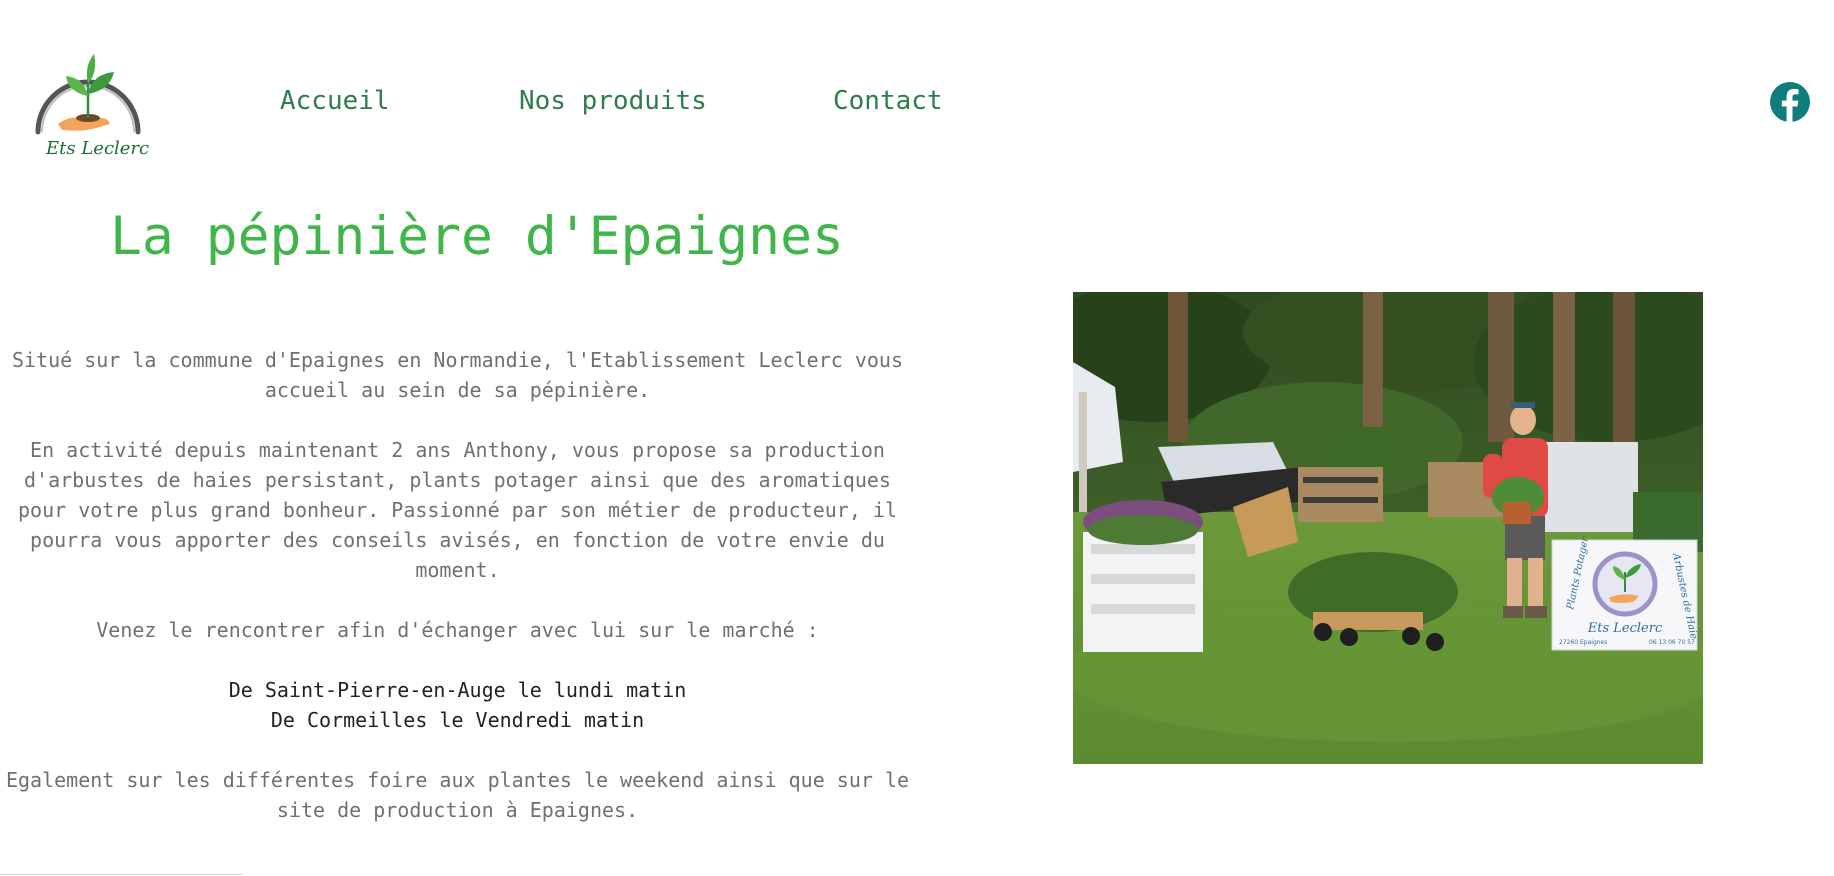 Image resolution: width=1834 pixels, height=876 pixels. What do you see at coordinates (1625, 628) in the screenshot?
I see `sign-brand: Ets Leclerc` at bounding box center [1625, 628].